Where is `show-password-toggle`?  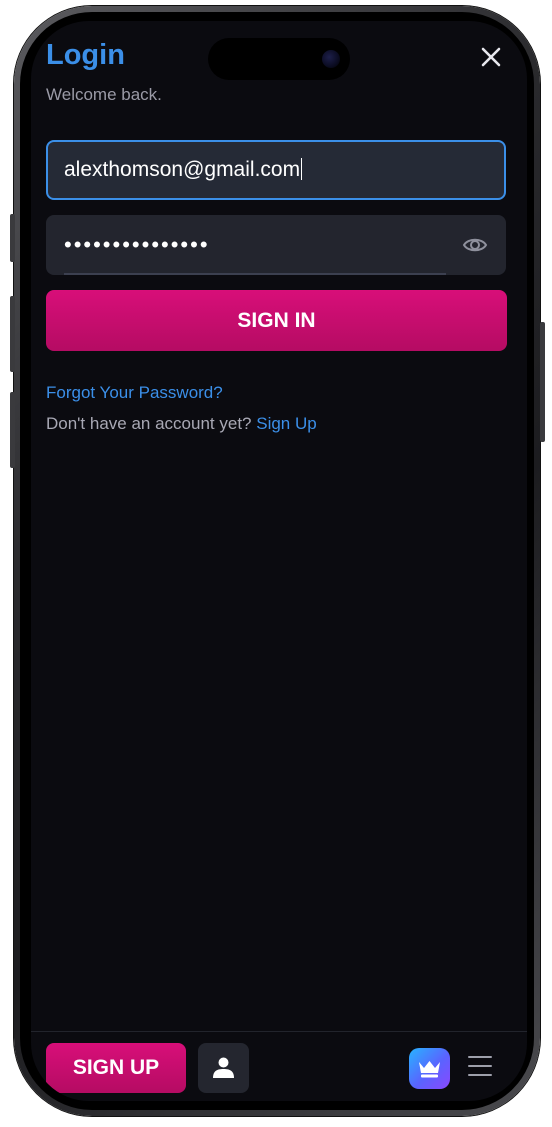 show-password-toggle is located at coordinates (475, 245).